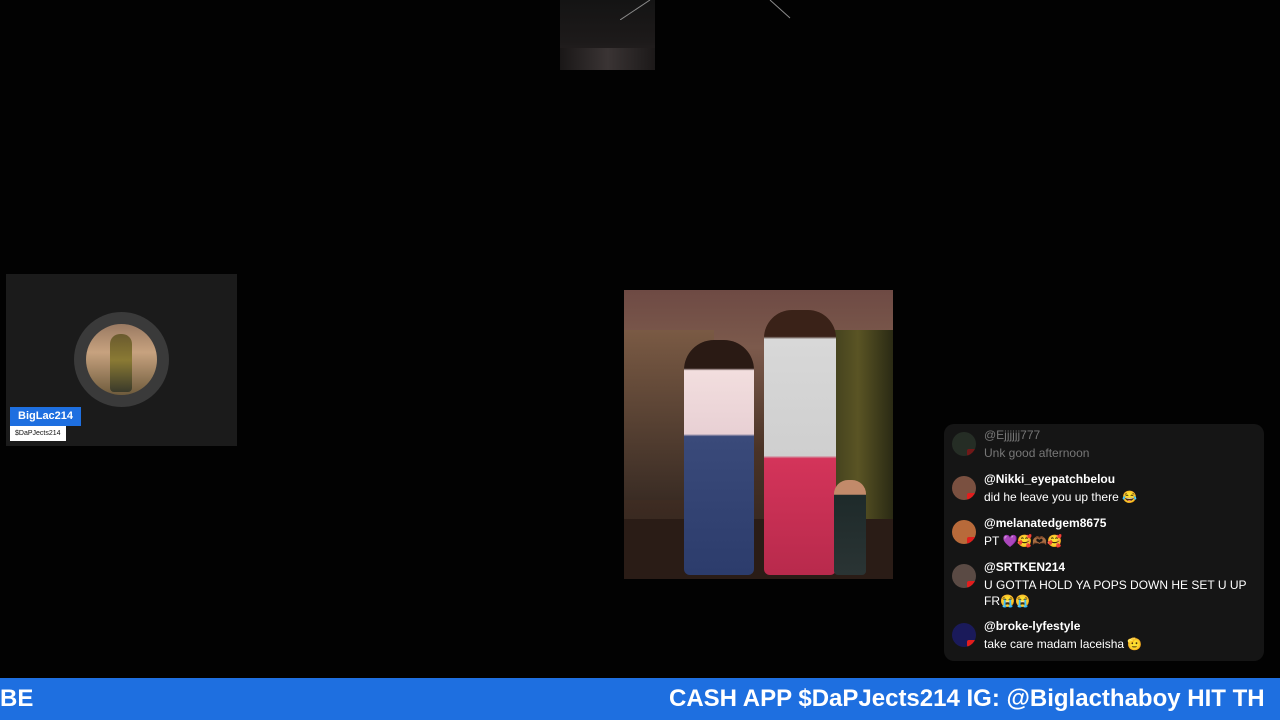 Image resolution: width=1280 pixels, height=720 pixels. Describe the element at coordinates (1032, 626) in the screenshot. I see `chat-author: @broke-lyfestyle` at that location.